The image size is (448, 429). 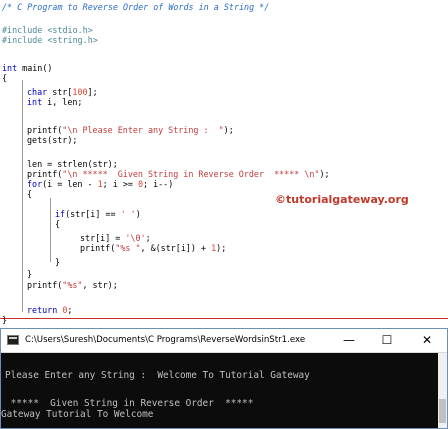 I want to click on code-main-signature: int main(), so click(x=27, y=68).